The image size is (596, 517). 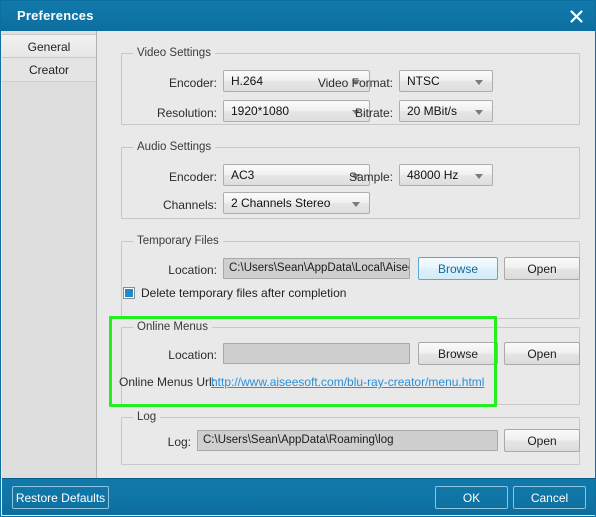 I want to click on temp-open-label: Open, so click(x=542, y=268).